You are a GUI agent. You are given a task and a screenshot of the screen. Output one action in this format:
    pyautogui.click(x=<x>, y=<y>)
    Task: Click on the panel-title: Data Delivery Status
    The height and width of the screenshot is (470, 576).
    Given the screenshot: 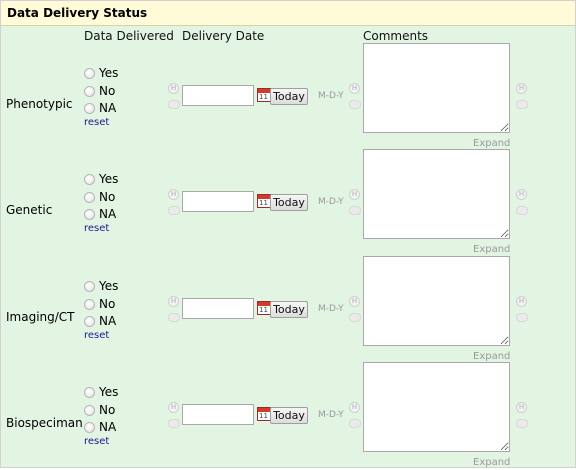 What is the action you would take?
    pyautogui.click(x=288, y=13)
    